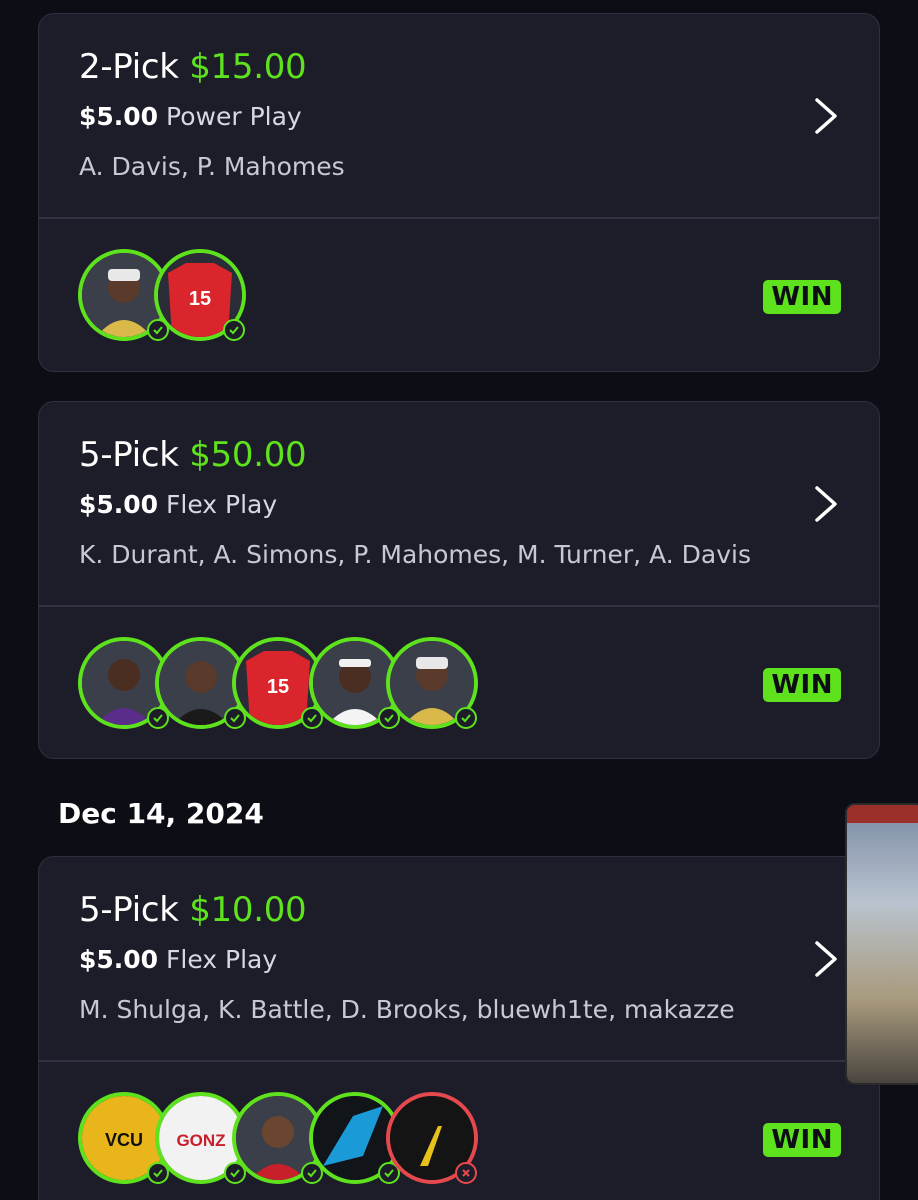 The height and width of the screenshot is (1200, 918). I want to click on payout-amount: $10.00, so click(248, 910).